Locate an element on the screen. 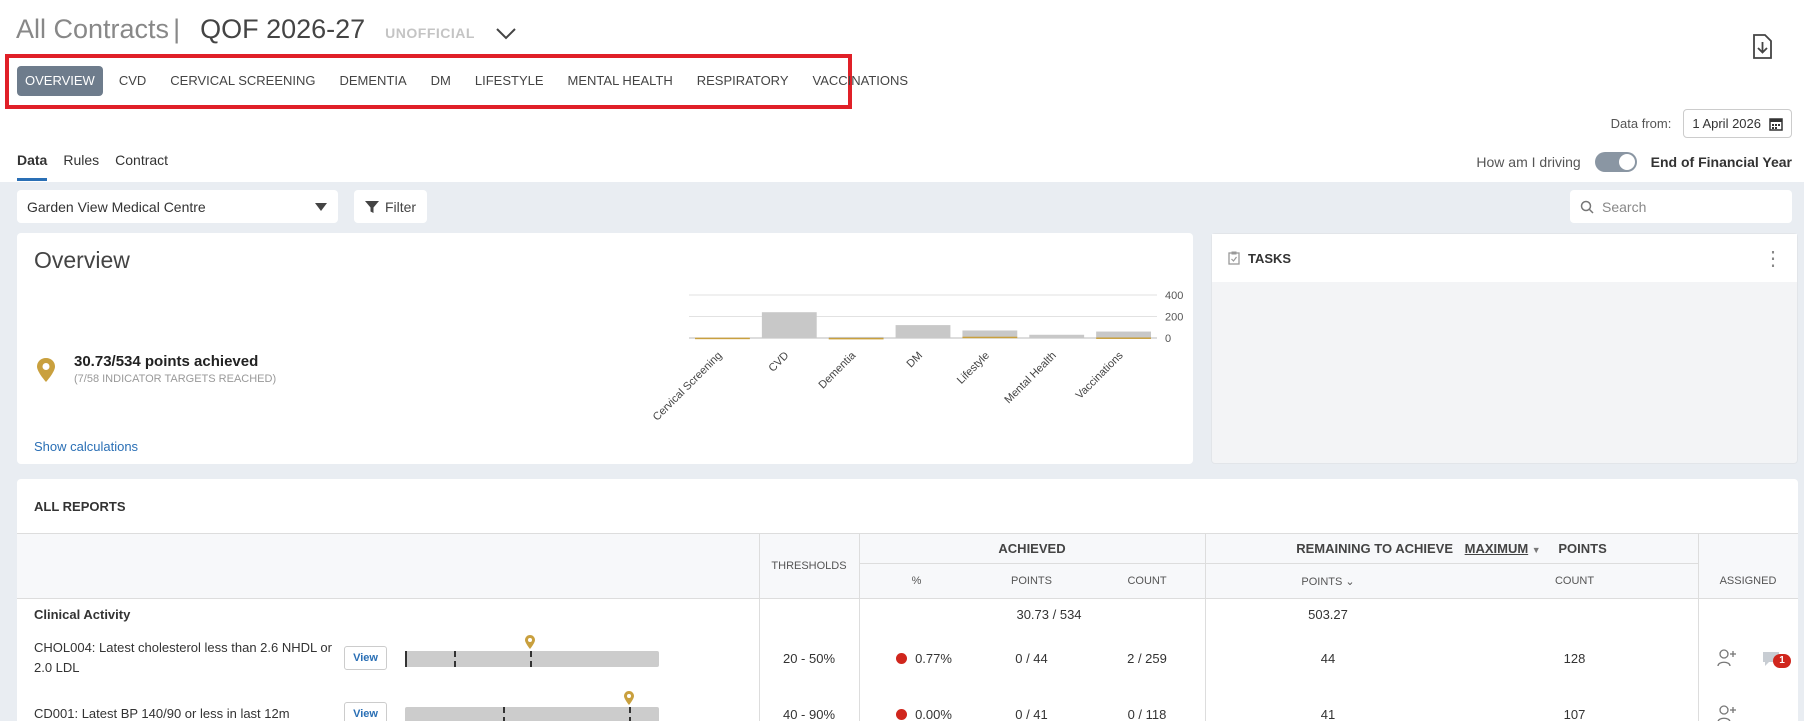 This screenshot has width=1804, height=721. y-tick-label: 200 is located at coordinates (1174, 318).